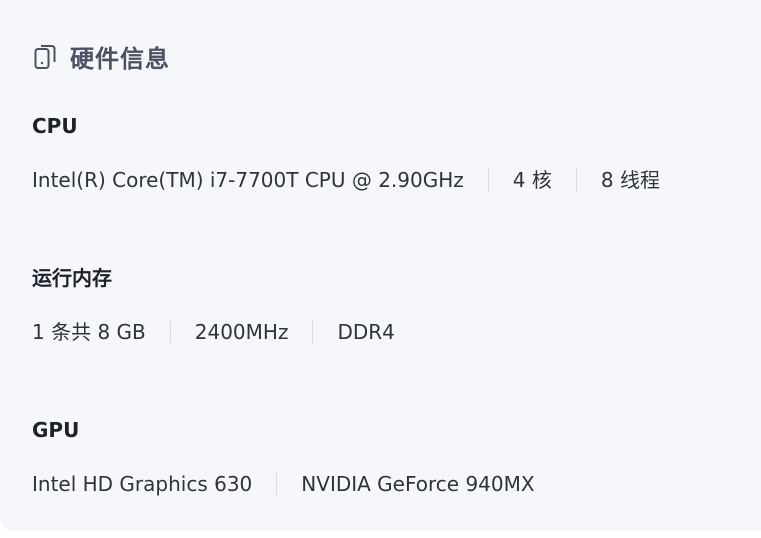 This screenshot has width=761, height=538. I want to click on gpu-integrated: Intel HD Graphics 630, so click(142, 484).